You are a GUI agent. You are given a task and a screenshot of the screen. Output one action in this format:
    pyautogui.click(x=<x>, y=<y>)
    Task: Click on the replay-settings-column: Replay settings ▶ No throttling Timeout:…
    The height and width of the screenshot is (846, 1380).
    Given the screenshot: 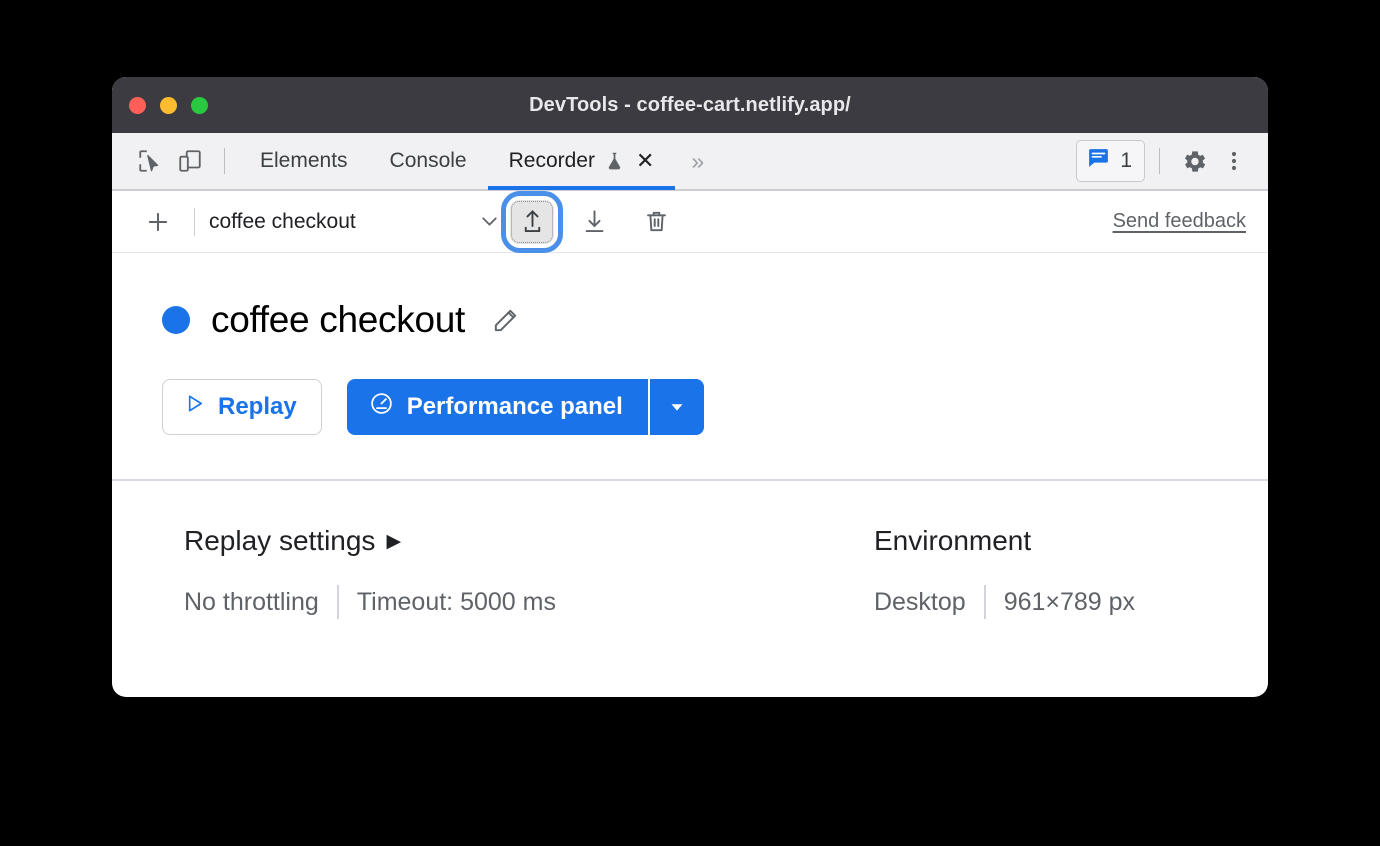 What is the action you would take?
    pyautogui.click(x=370, y=572)
    